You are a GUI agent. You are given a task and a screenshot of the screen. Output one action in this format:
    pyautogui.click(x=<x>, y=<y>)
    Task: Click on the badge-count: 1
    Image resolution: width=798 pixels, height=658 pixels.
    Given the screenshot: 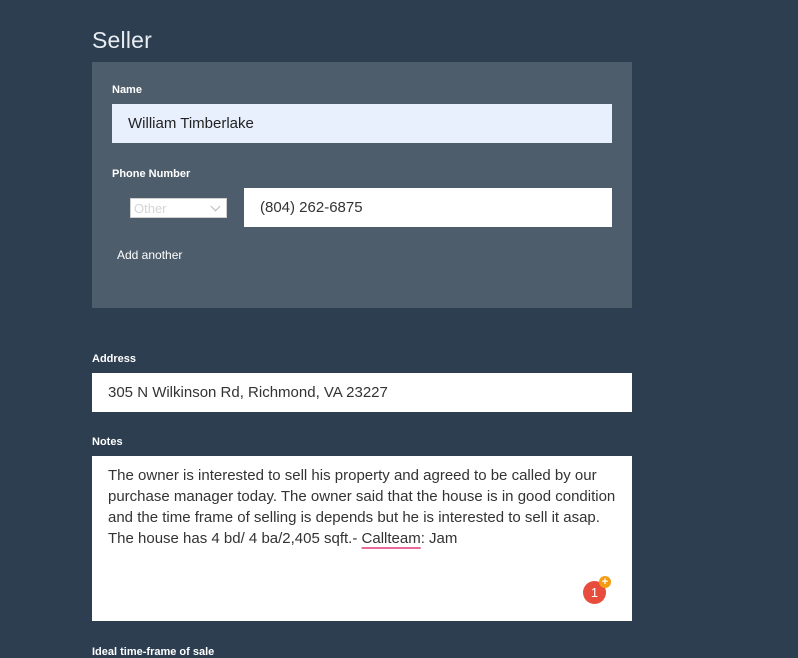 What is the action you would take?
    pyautogui.click(x=594, y=592)
    